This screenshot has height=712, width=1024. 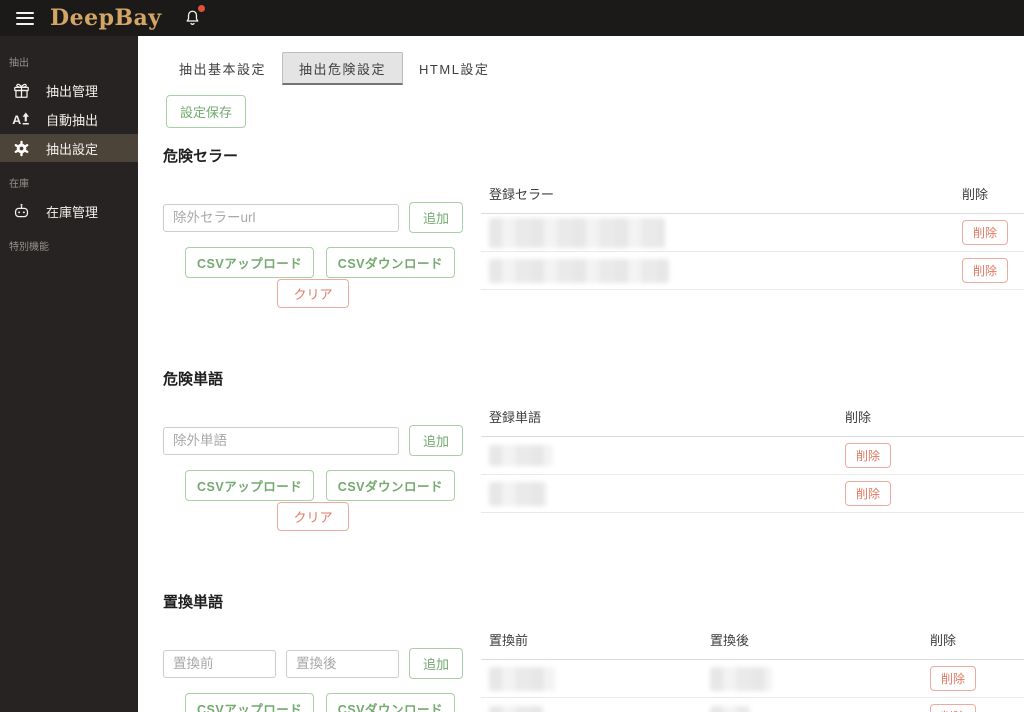 What do you see at coordinates (509, 640) in the screenshot?
I see `column-header-replace-before: 置換前` at bounding box center [509, 640].